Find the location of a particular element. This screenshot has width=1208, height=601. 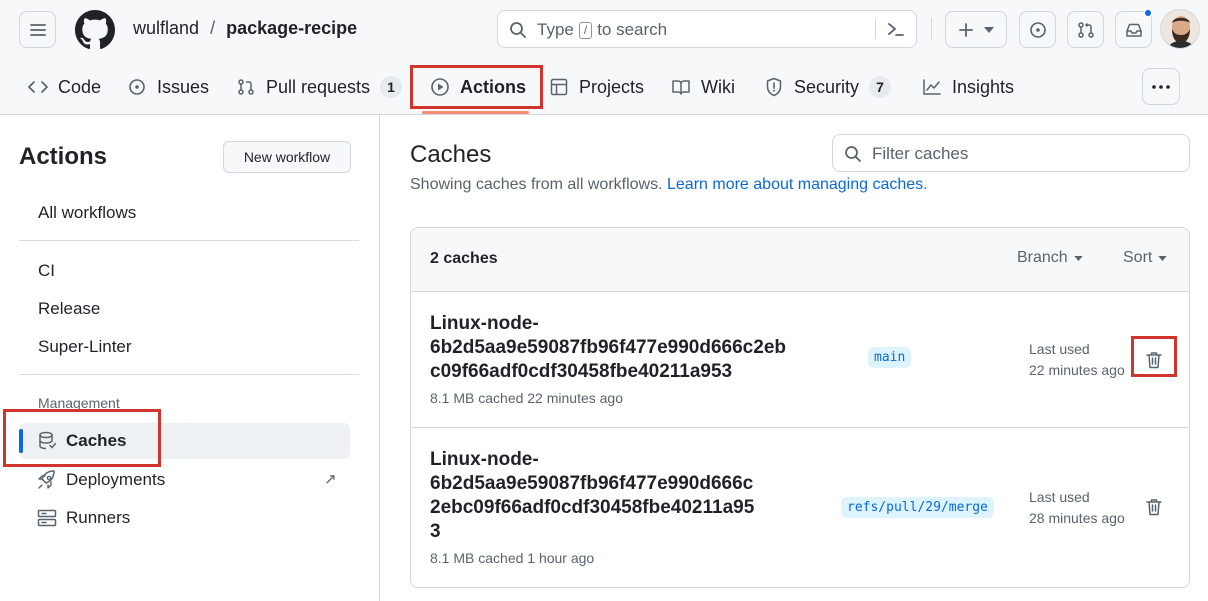

tab-wiki-label: Wiki is located at coordinates (718, 86).